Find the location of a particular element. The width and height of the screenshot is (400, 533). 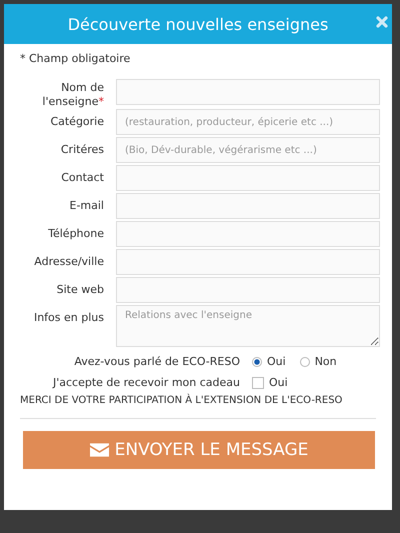

field-label: Critéres is located at coordinates (82, 149).